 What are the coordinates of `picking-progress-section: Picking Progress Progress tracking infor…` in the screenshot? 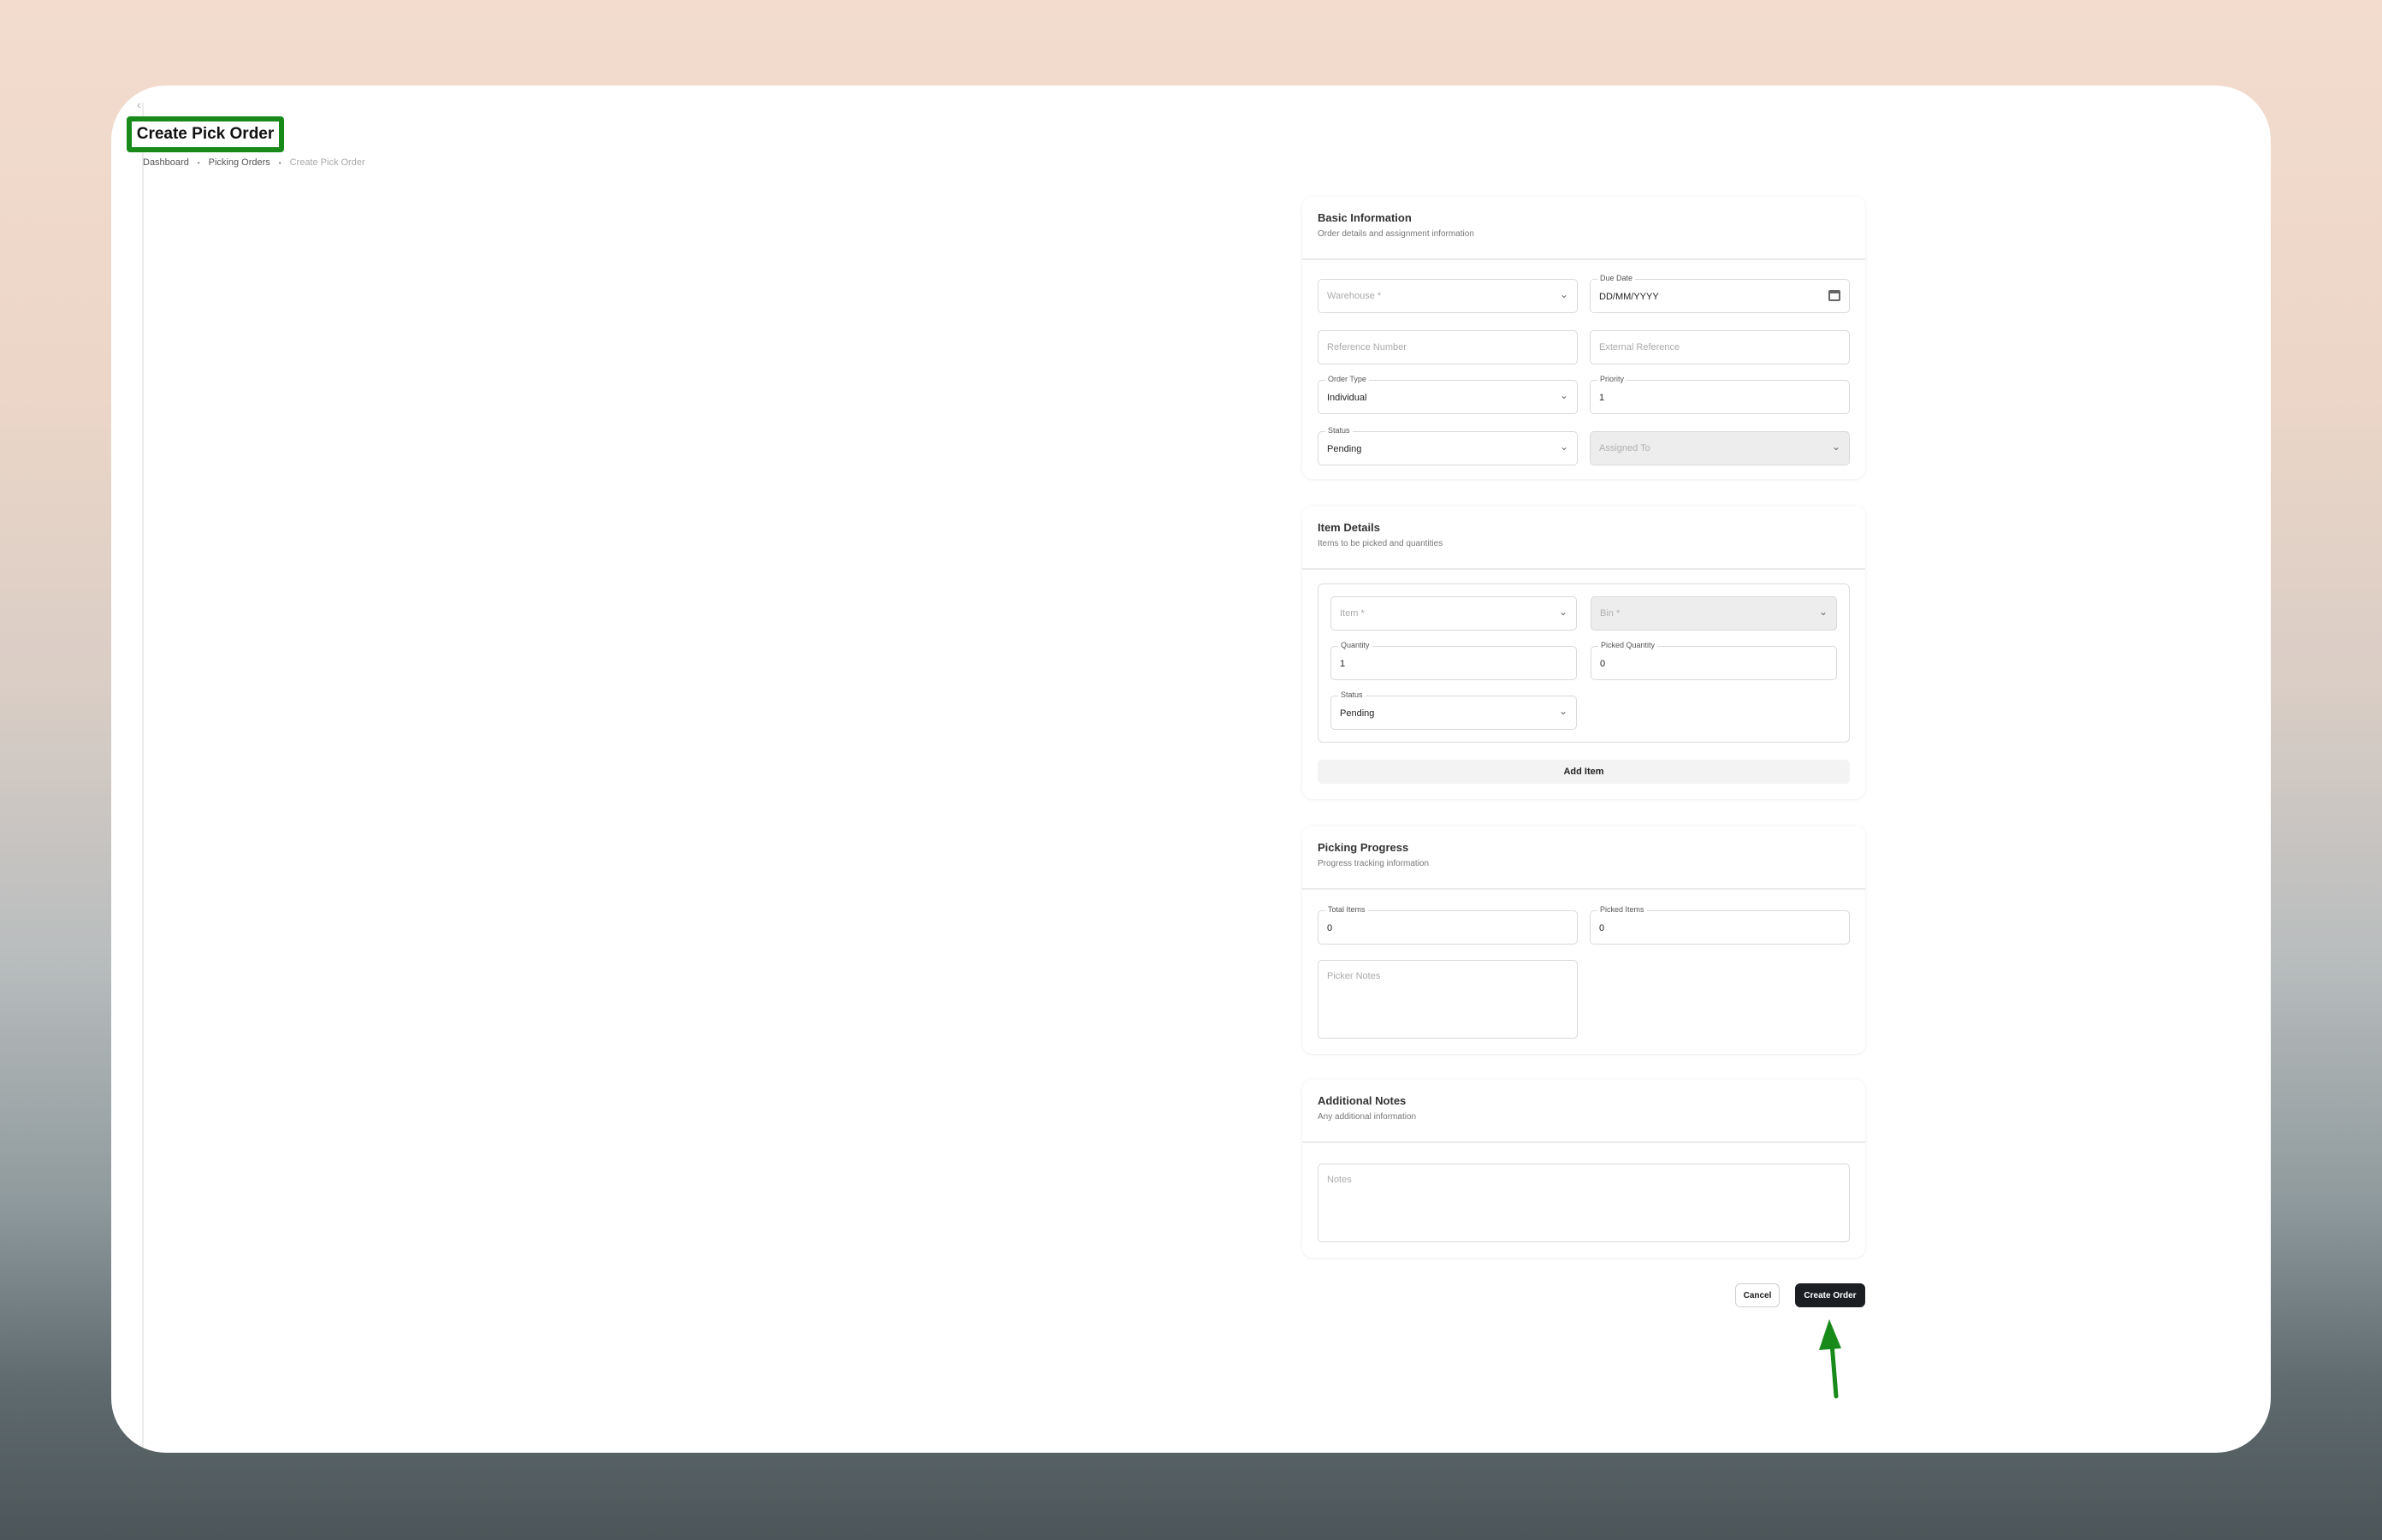 It's located at (1583, 940).